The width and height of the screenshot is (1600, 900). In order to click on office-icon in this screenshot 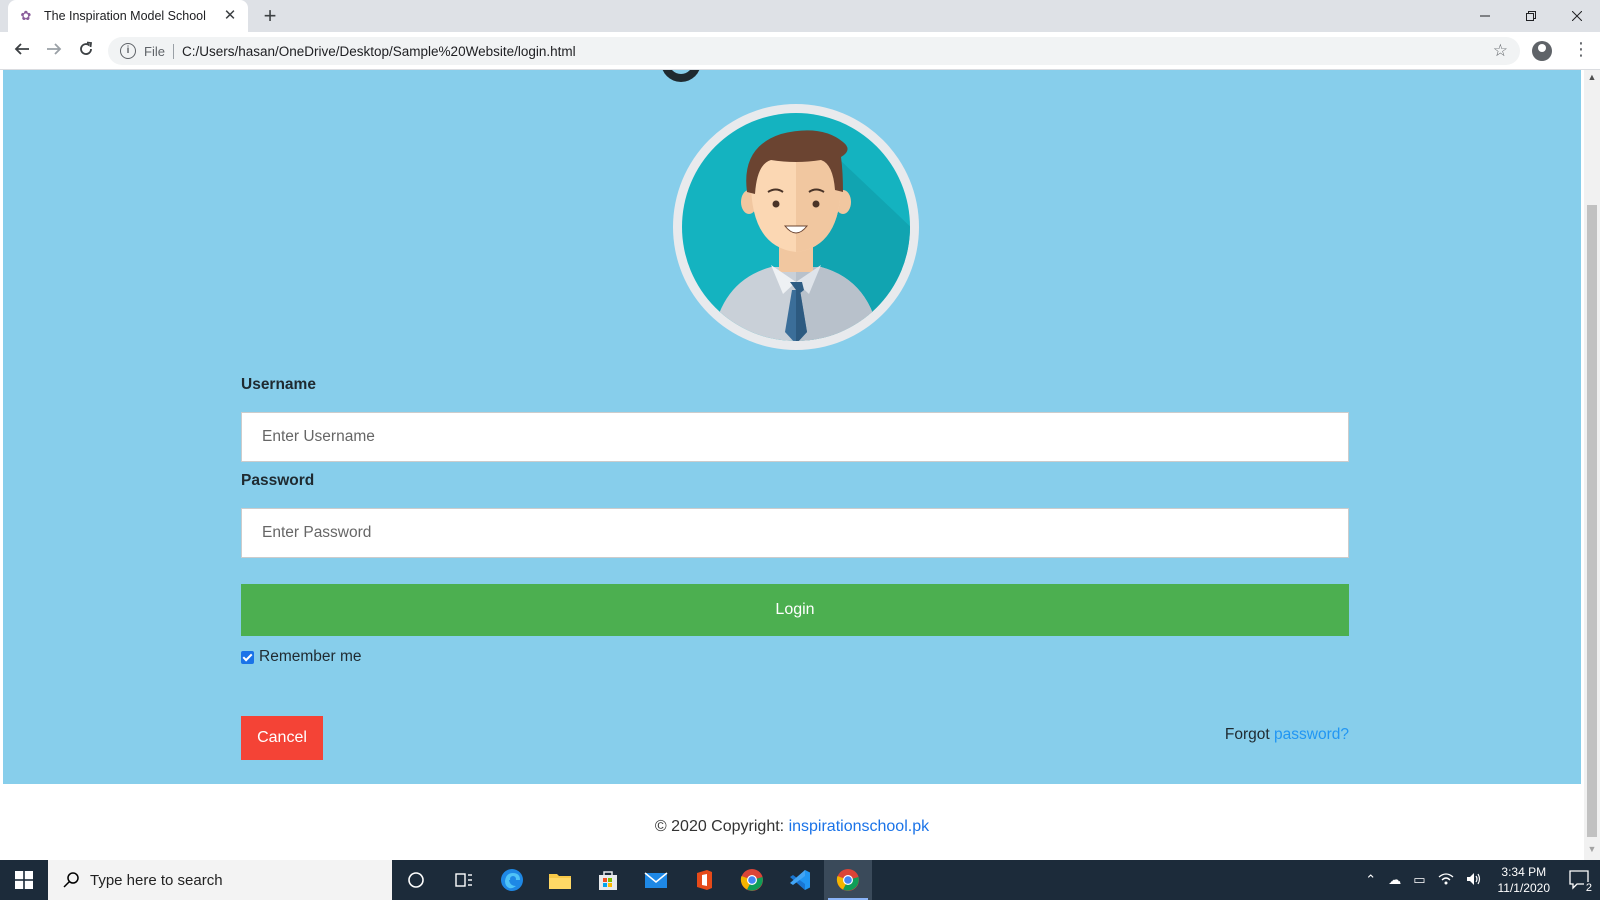, I will do `click(704, 880)`.